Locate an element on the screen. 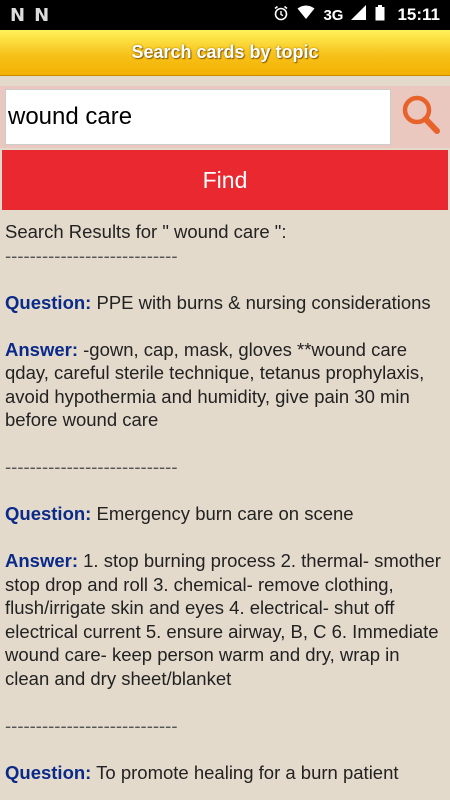  search-row is located at coordinates (225, 117).